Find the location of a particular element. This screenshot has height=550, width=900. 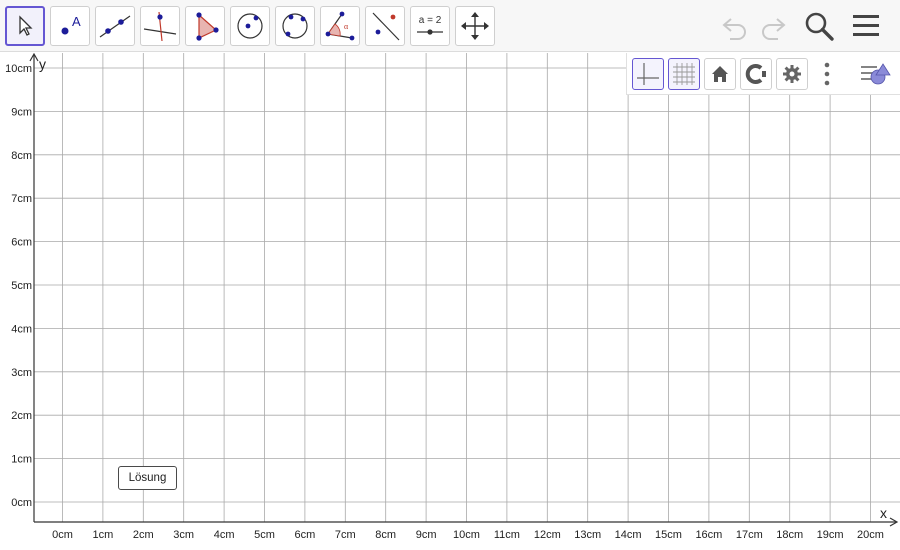

y-tick-label: 4cm is located at coordinates (21, 329).